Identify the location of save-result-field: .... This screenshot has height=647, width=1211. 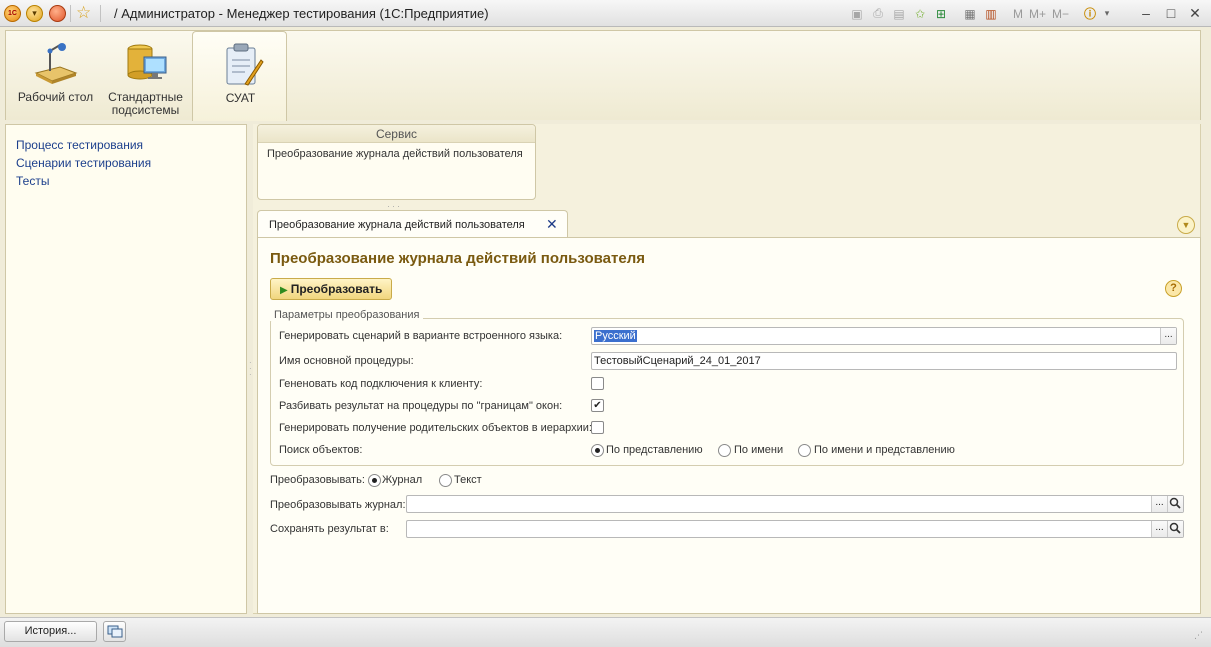
(795, 529).